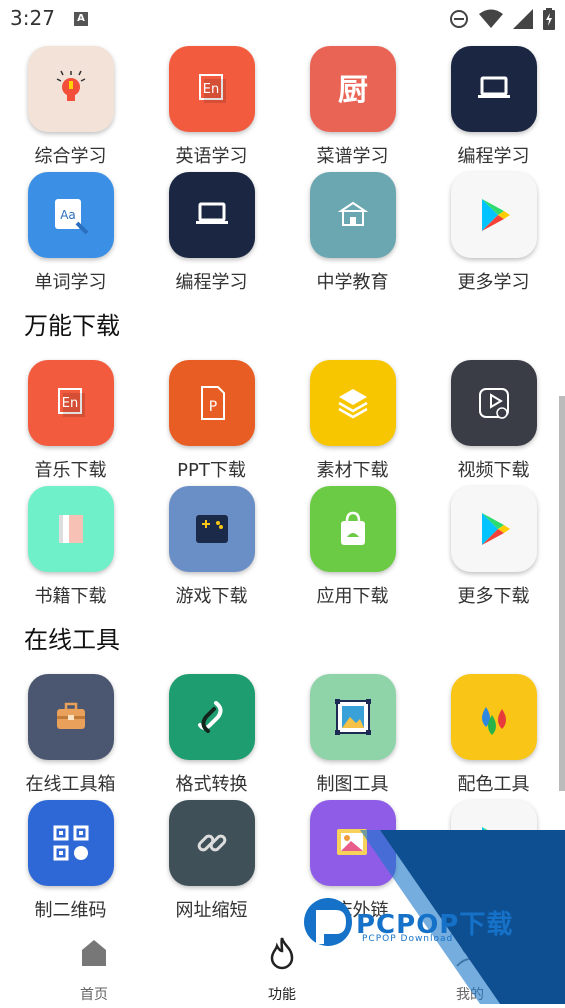 The image size is (565, 1008). I want to click on image-upload-icon, so click(353, 843).